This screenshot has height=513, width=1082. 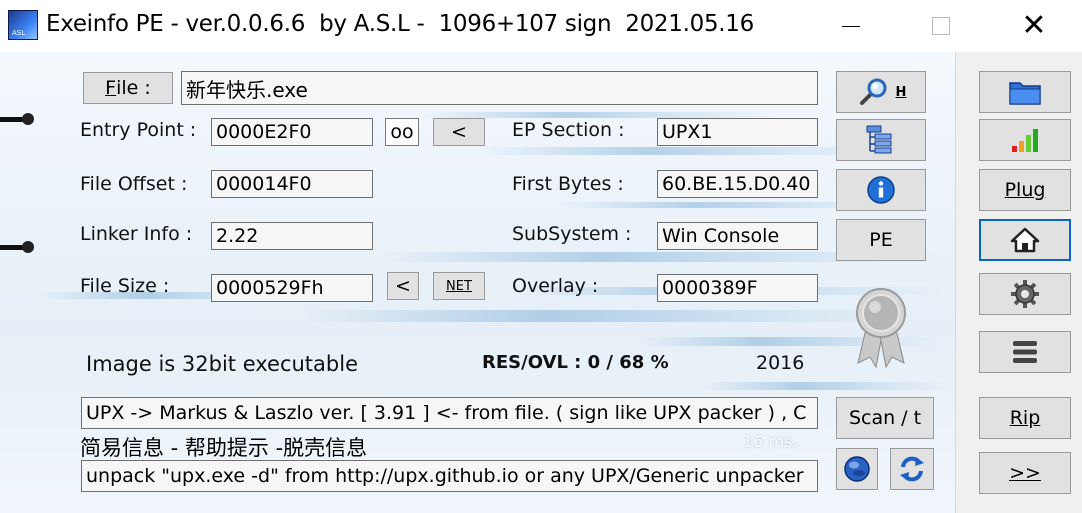 I want to click on file-offset-label: File Offset :, so click(x=134, y=184).